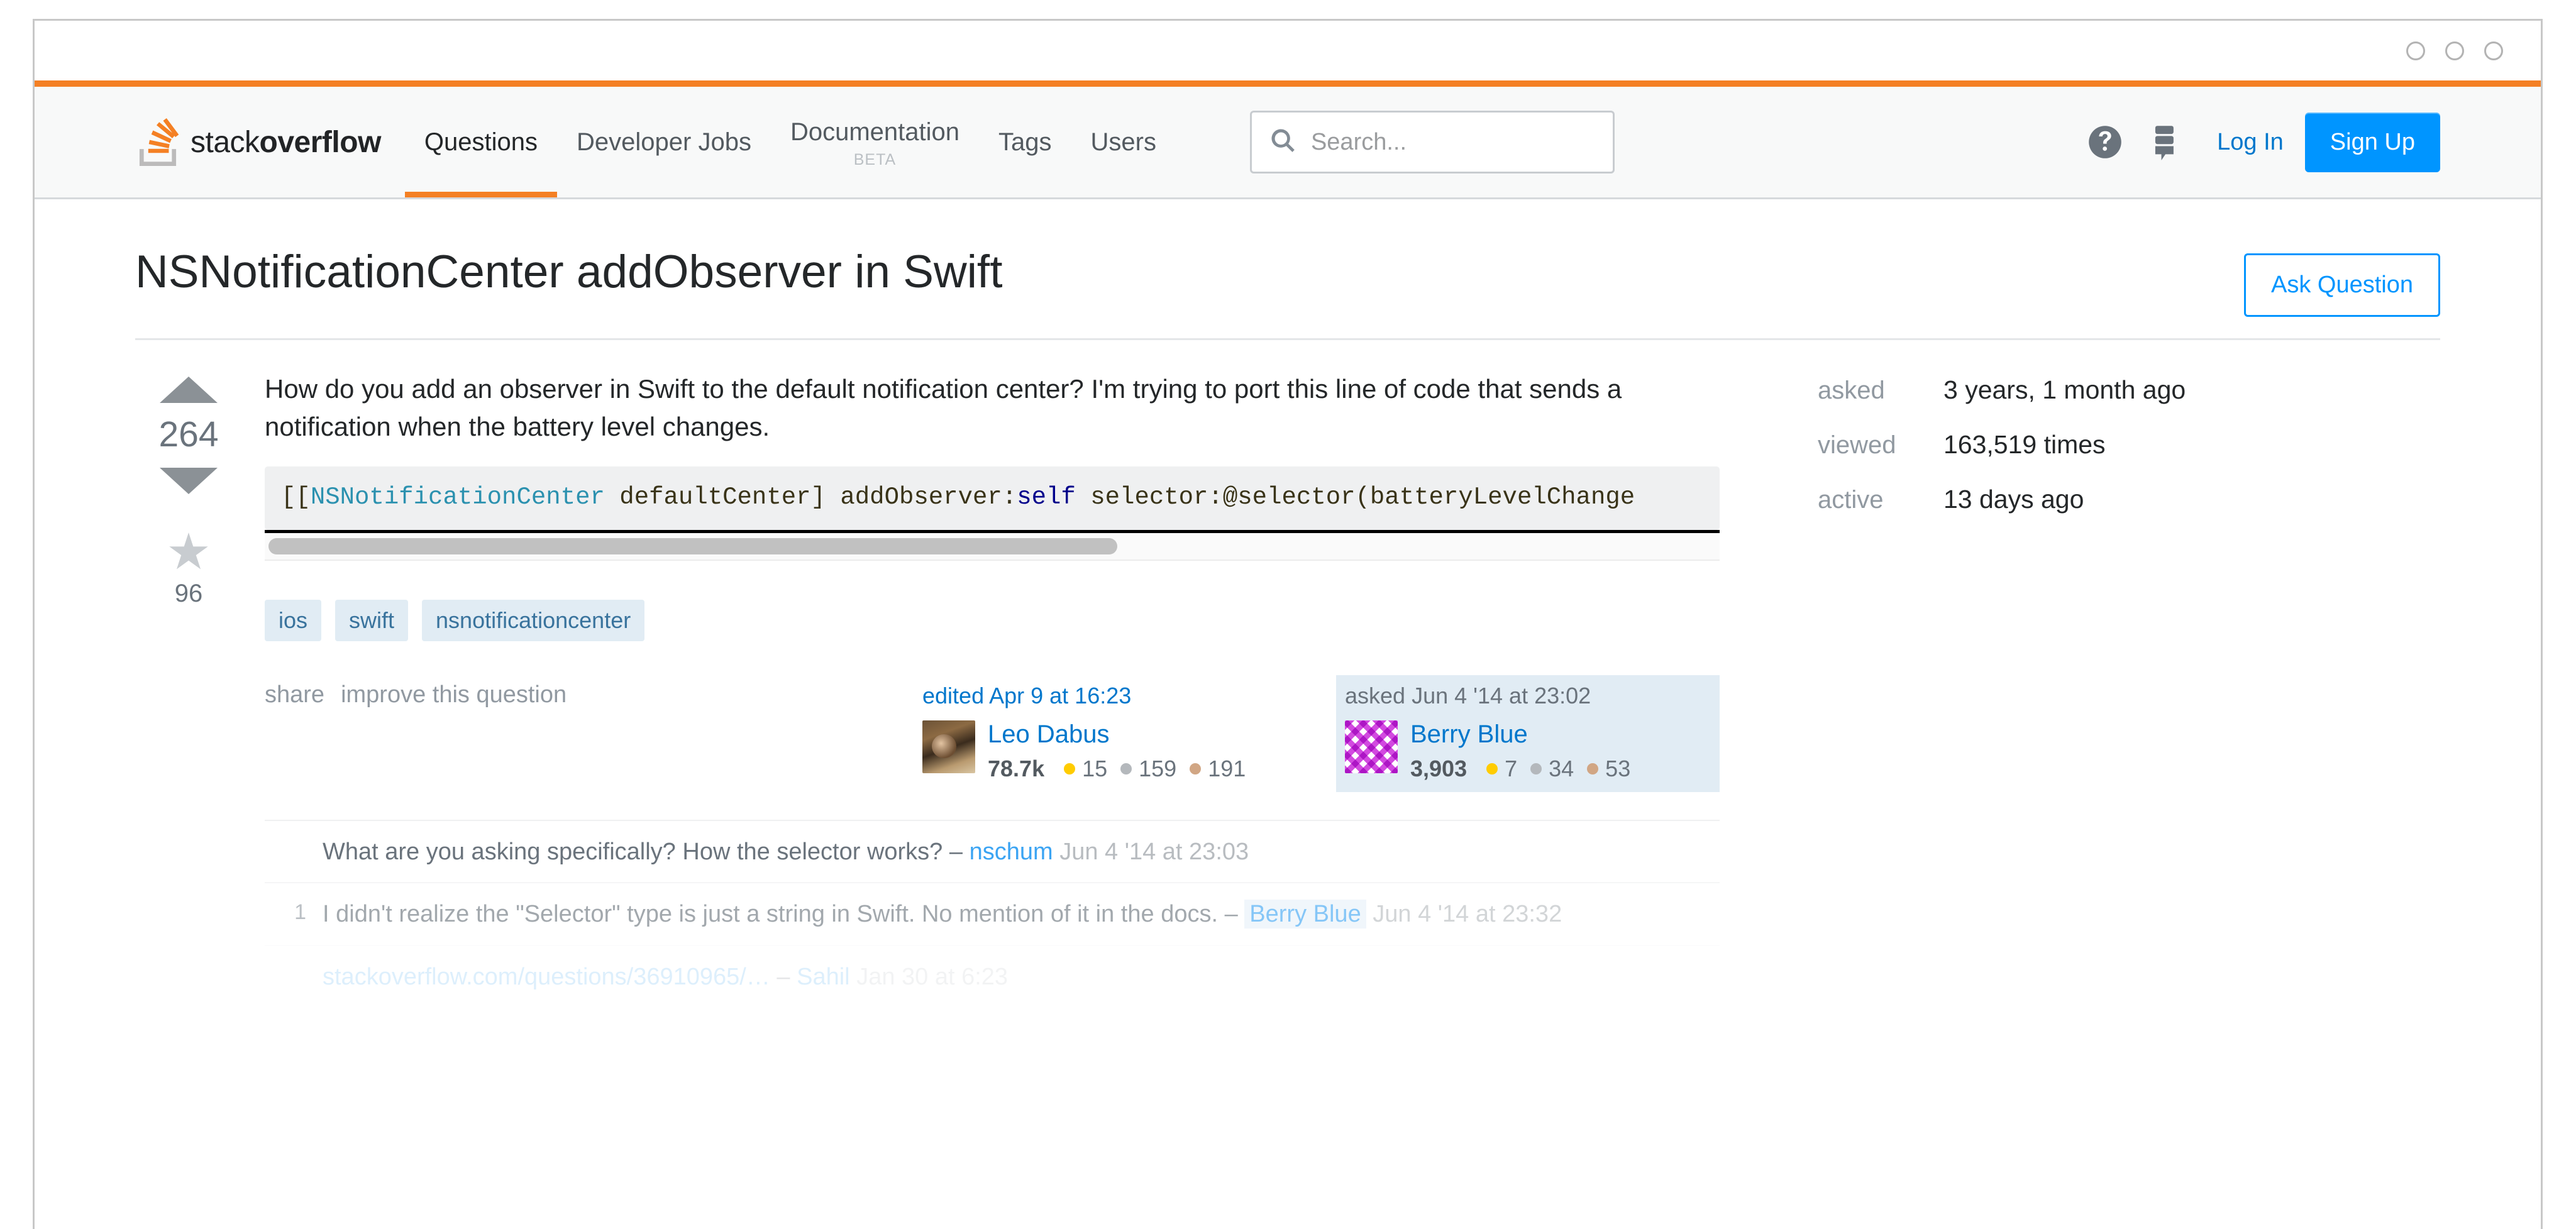  I want to click on nav-label-questions: Questions, so click(481, 142).